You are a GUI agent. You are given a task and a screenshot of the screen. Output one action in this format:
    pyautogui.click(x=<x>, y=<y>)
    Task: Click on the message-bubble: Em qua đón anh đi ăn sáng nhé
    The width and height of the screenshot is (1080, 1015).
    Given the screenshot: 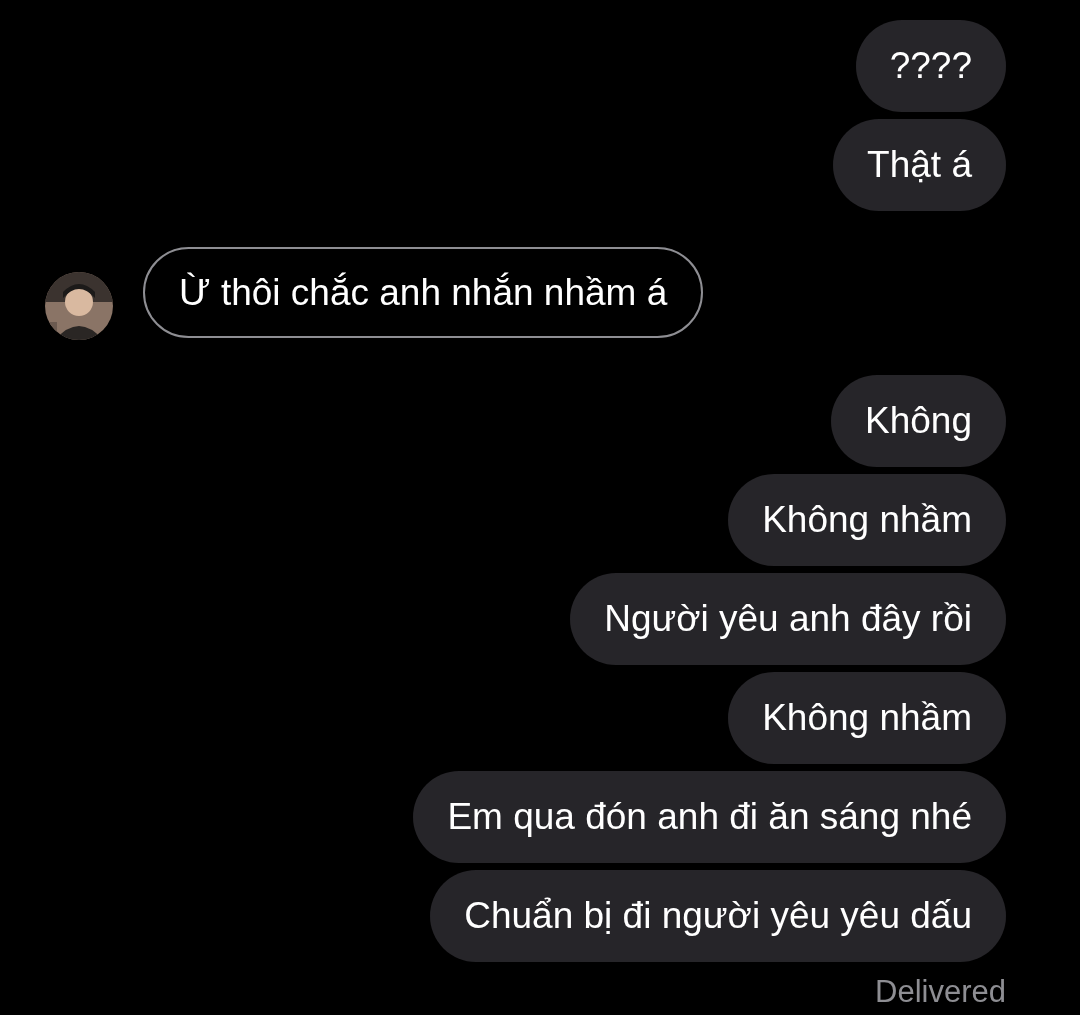 What is the action you would take?
    pyautogui.click(x=709, y=817)
    